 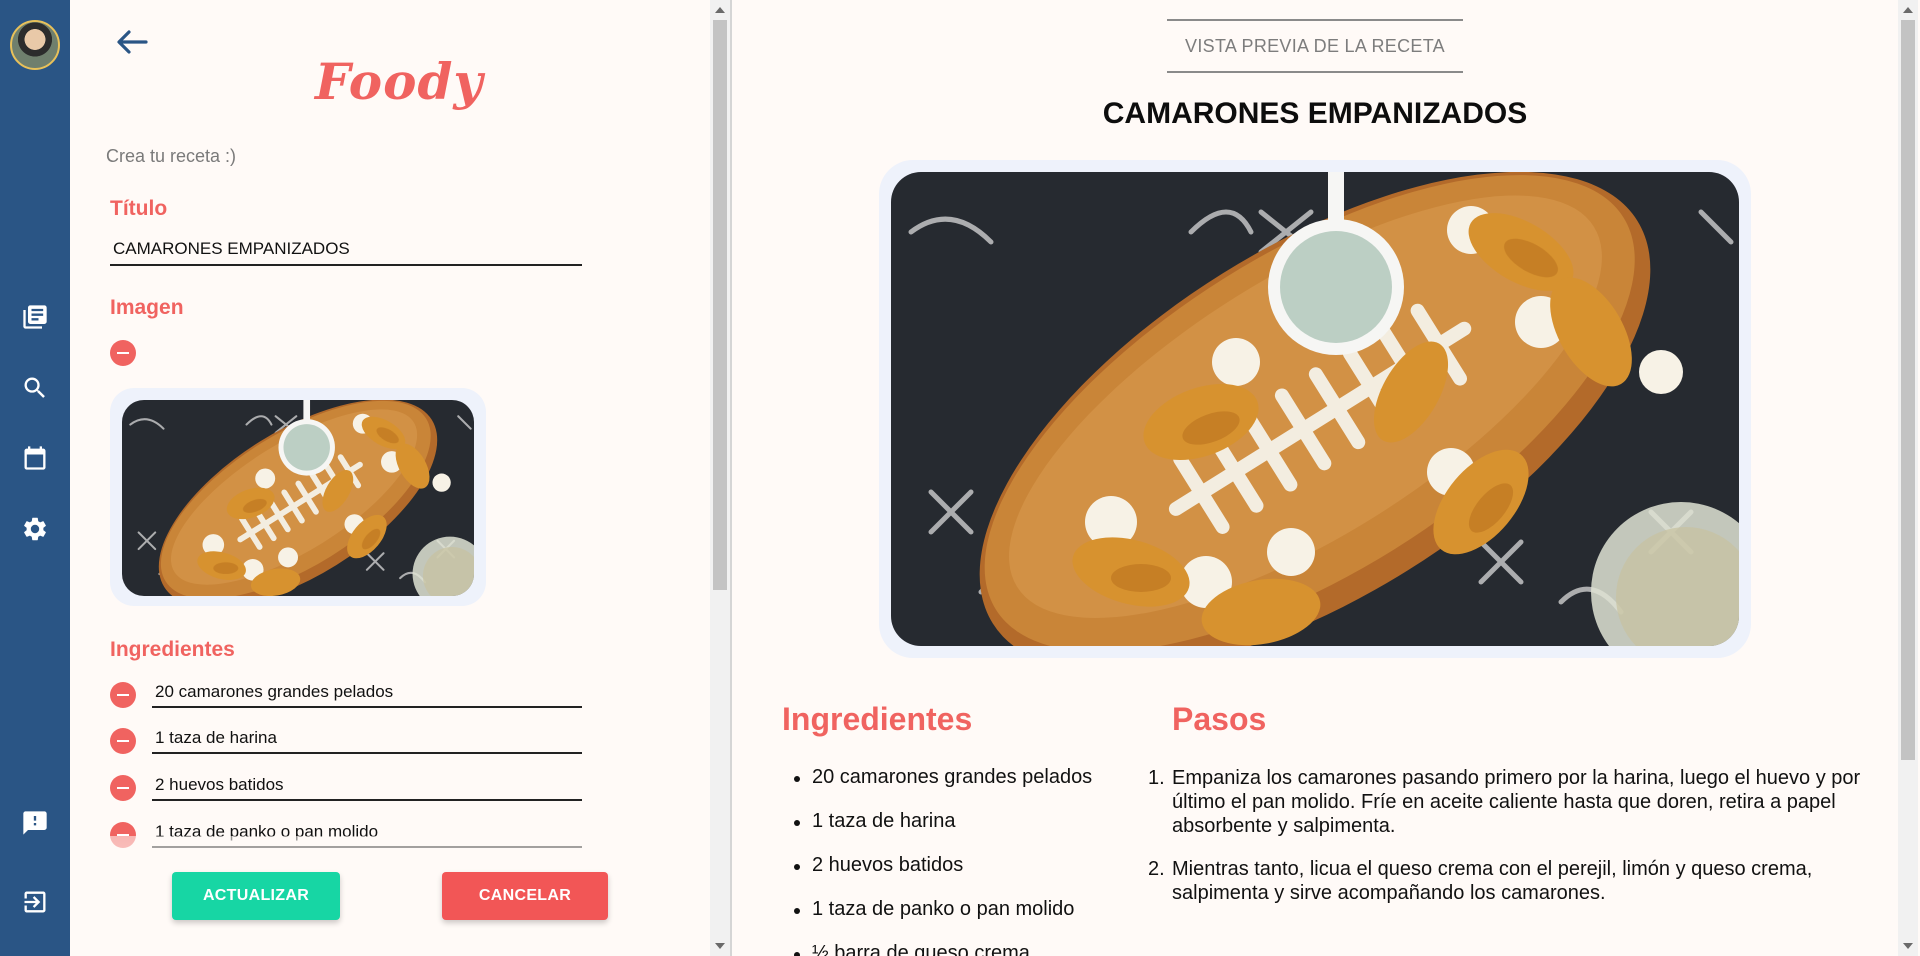 I want to click on image-thumbnail-frame, so click(x=298, y=497).